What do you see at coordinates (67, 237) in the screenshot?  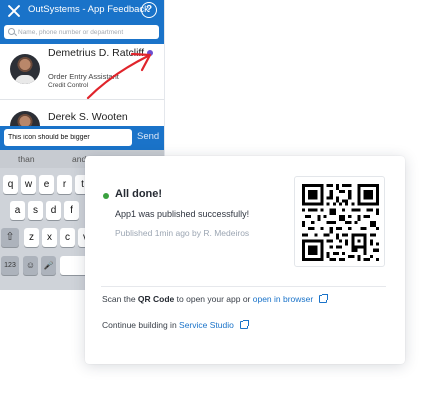 I see `key: c` at bounding box center [67, 237].